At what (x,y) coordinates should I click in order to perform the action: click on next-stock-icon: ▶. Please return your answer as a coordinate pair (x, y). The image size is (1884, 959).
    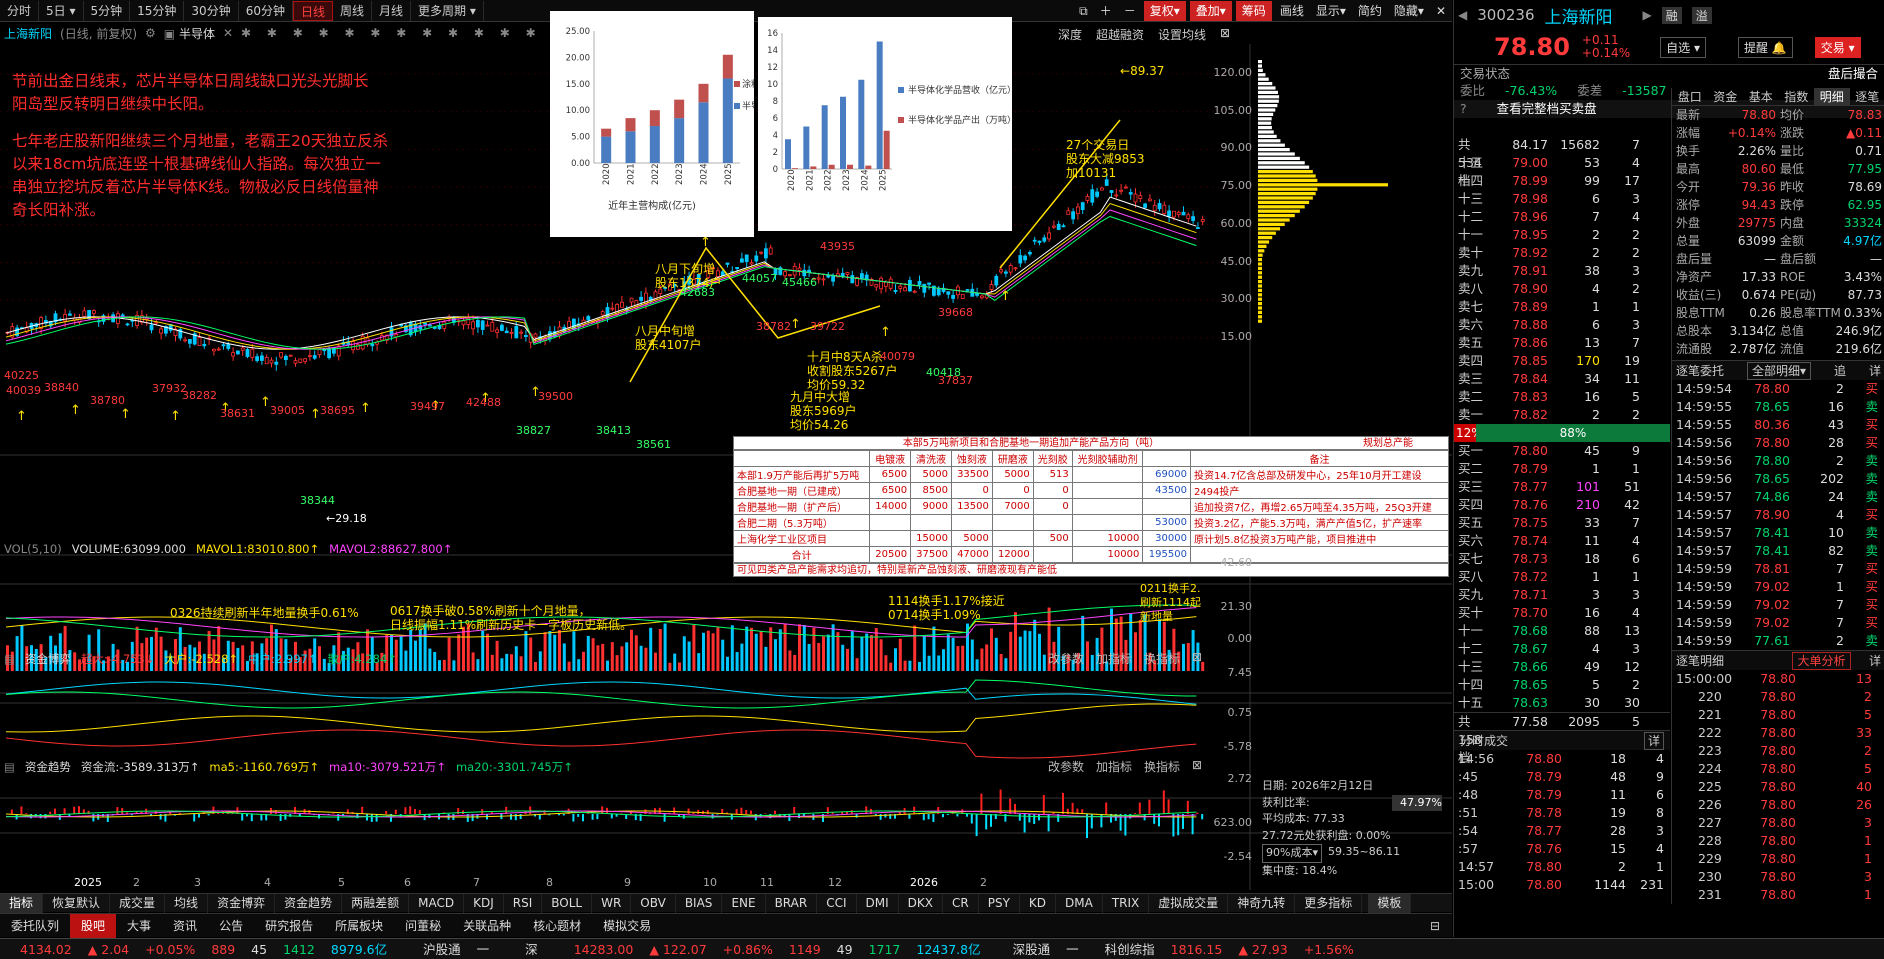
    Looking at the image, I should click on (1647, 15).